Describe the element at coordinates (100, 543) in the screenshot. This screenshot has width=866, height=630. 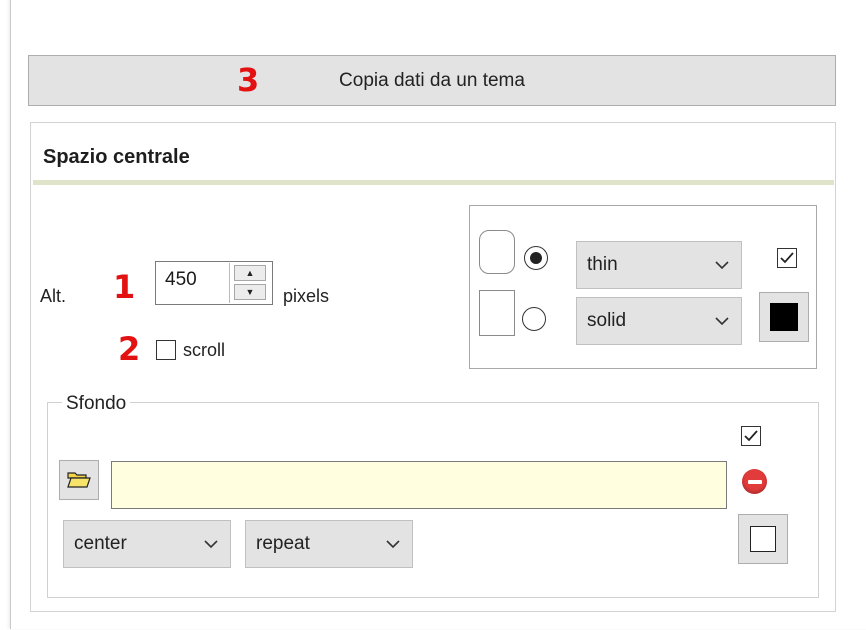
I see `background-position-value: center` at that location.